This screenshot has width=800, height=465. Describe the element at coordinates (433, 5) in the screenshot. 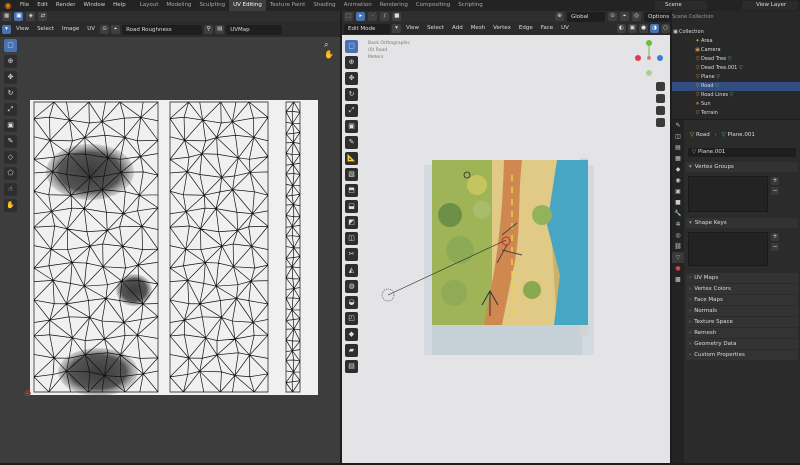

I see `tab-compositing: Compositing` at that location.